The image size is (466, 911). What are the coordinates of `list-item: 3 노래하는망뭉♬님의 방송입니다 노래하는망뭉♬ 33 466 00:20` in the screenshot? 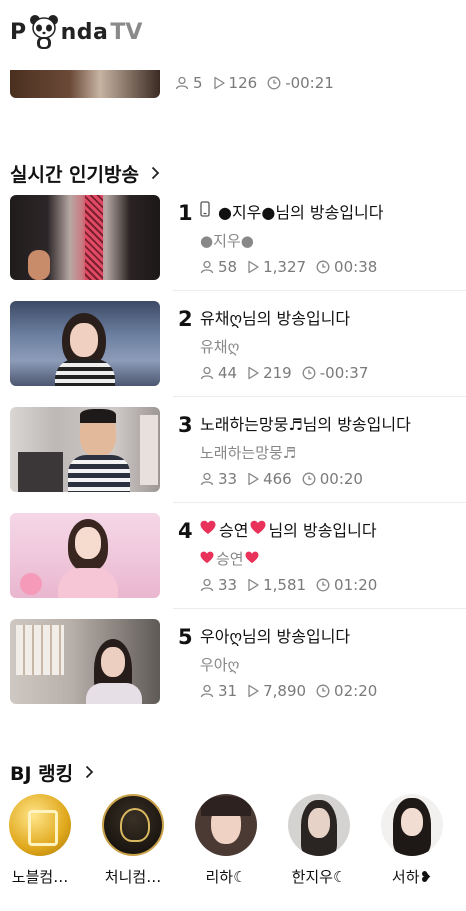 It's located at (238, 460).